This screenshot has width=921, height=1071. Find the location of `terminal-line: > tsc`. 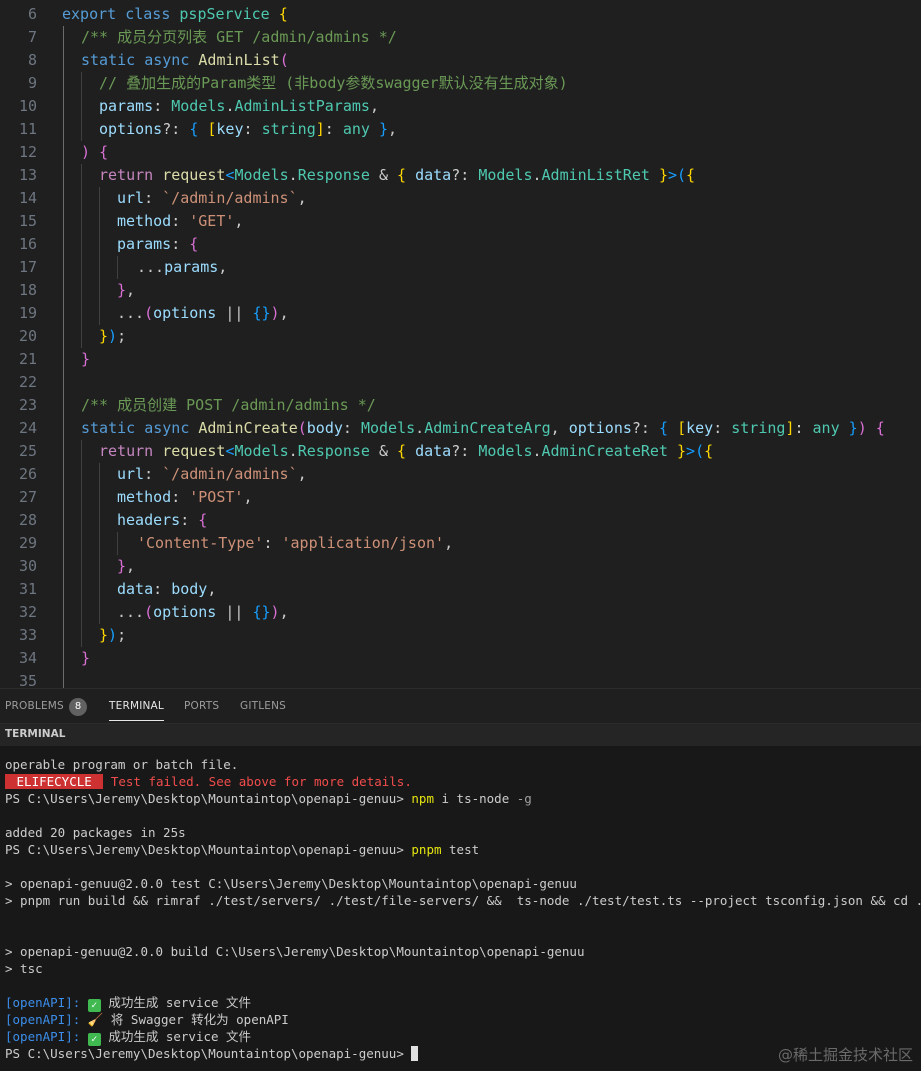

terminal-line: > tsc is located at coordinates (24, 968).